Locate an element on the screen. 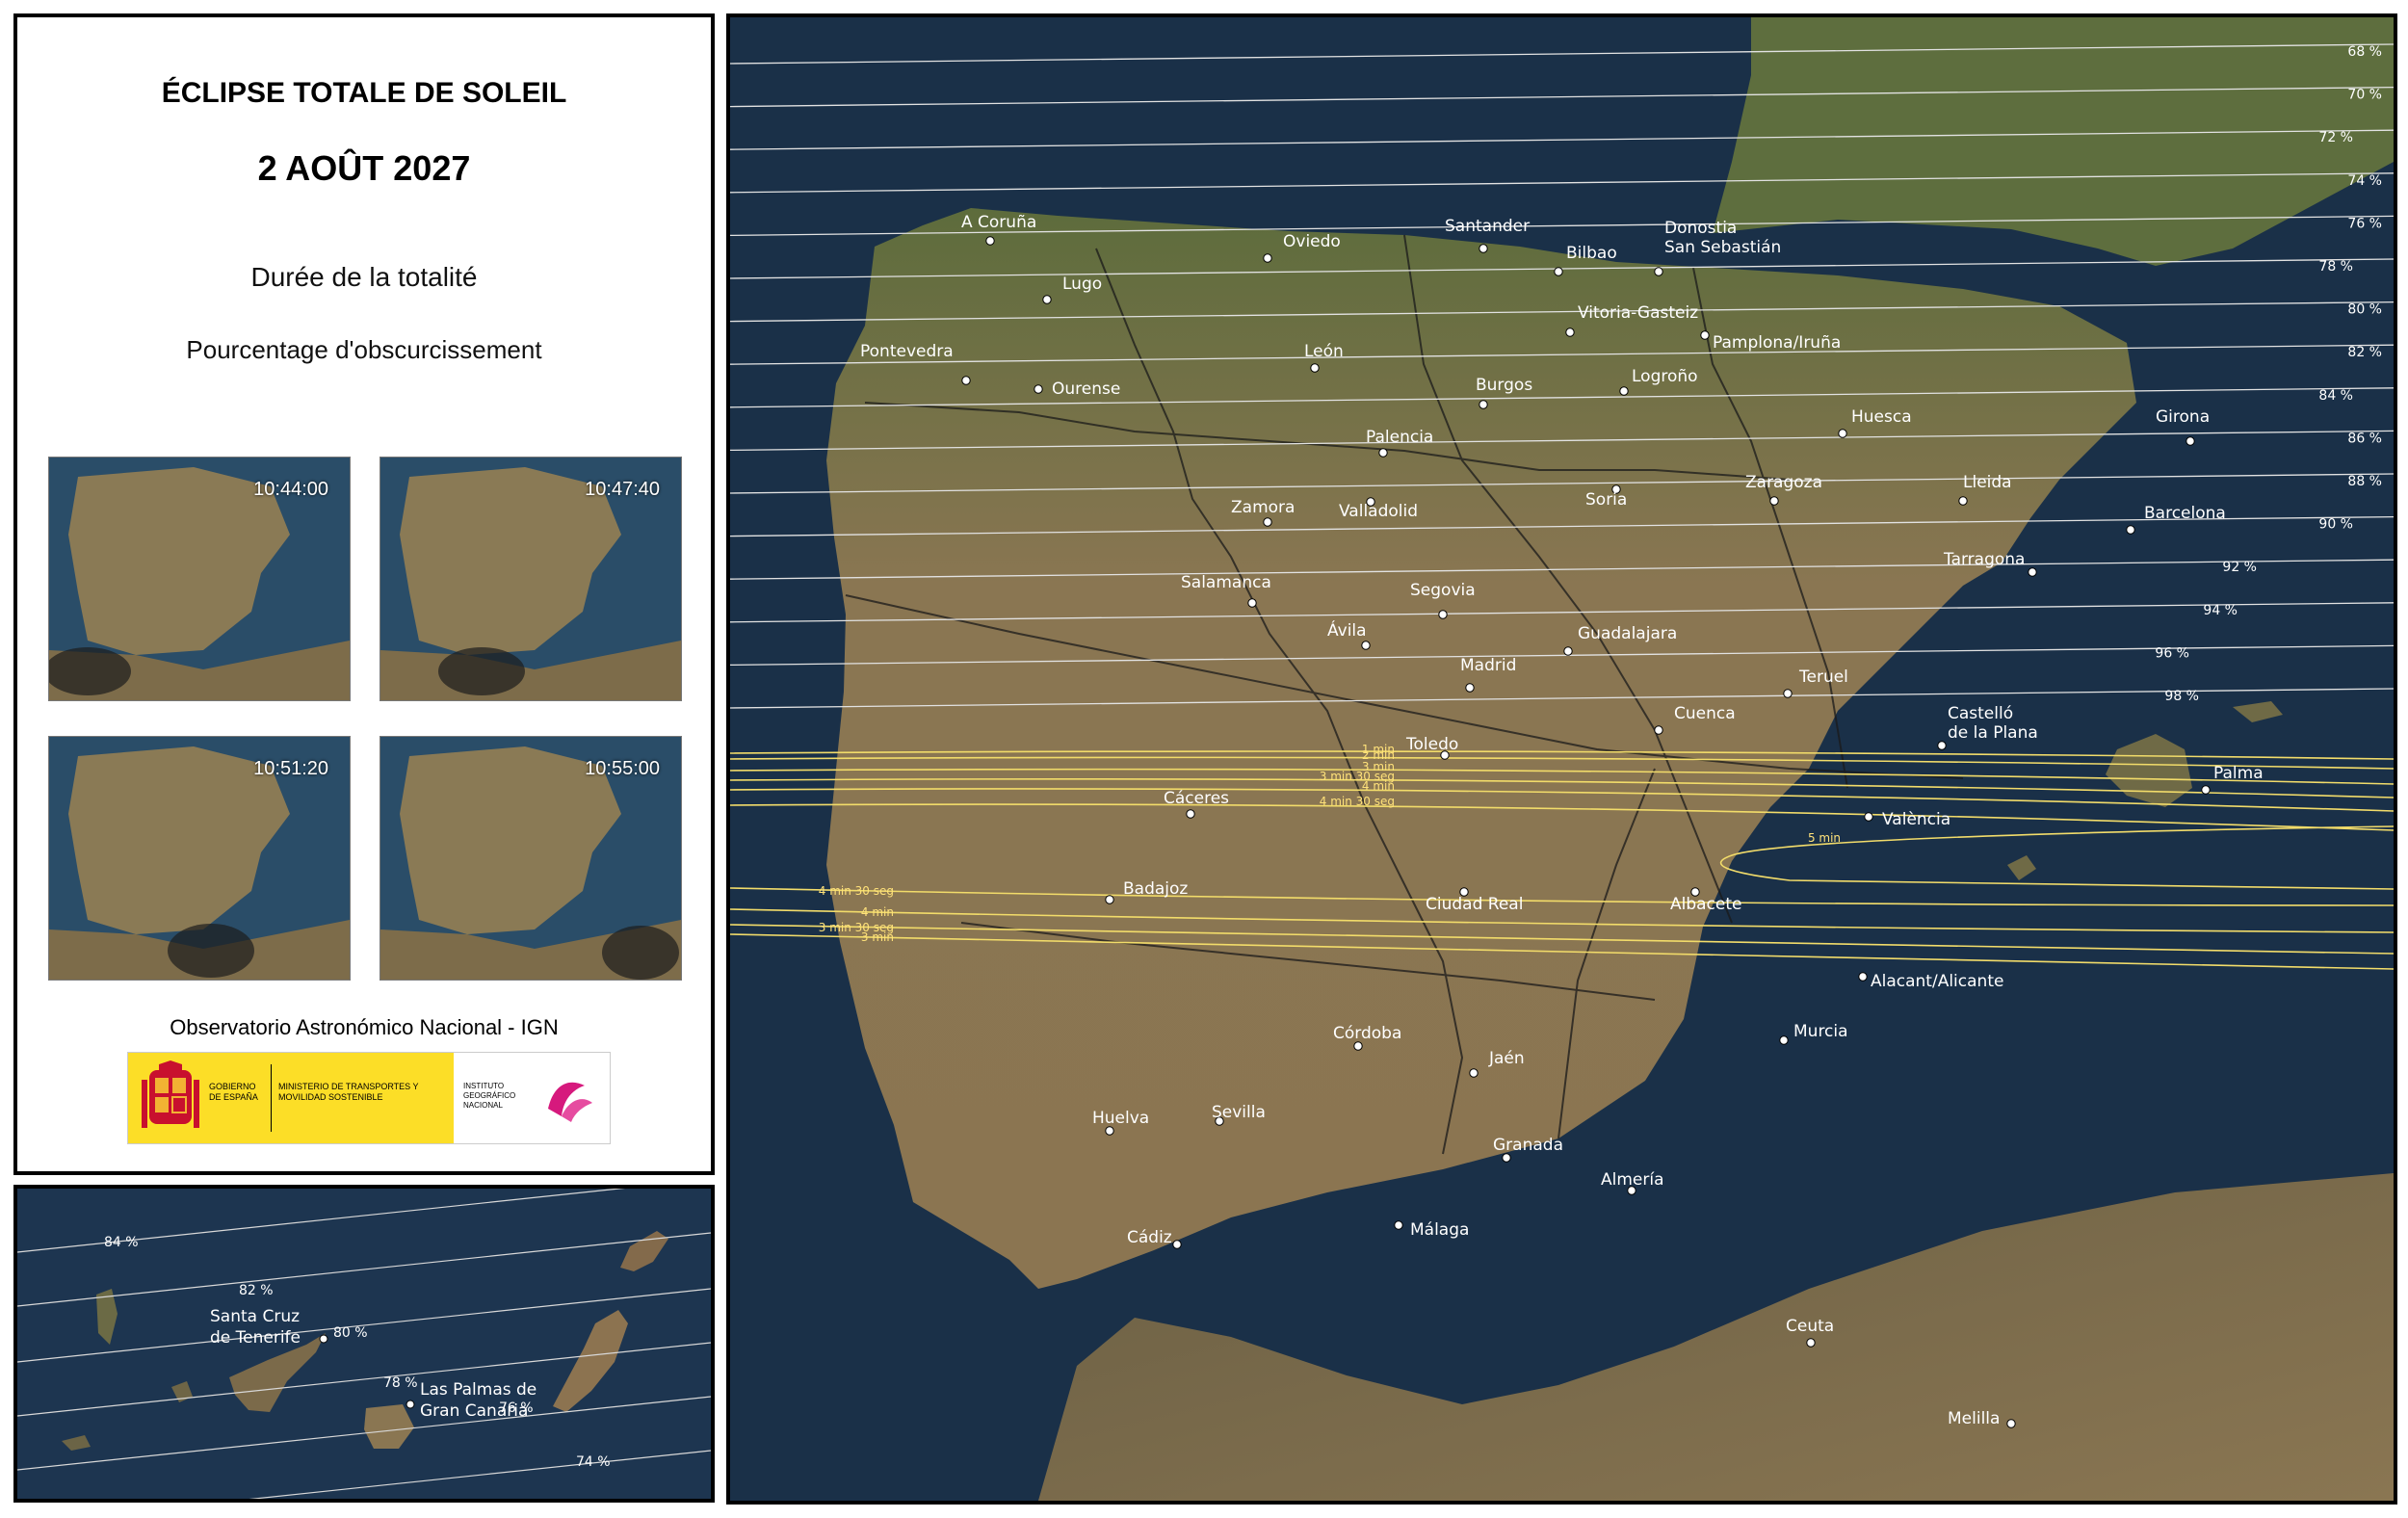  city-label: Albacete is located at coordinates (1706, 904).